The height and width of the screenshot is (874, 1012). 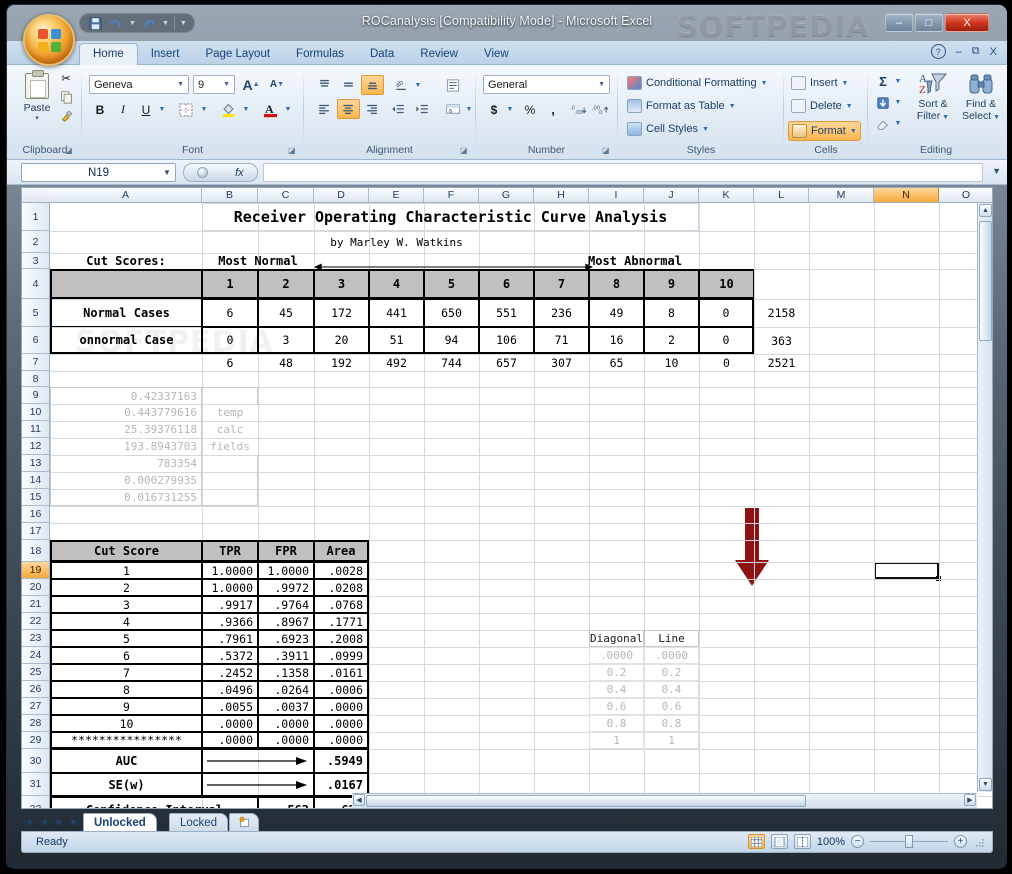 I want to click on cell-normal-total: 2158, so click(x=781, y=313).